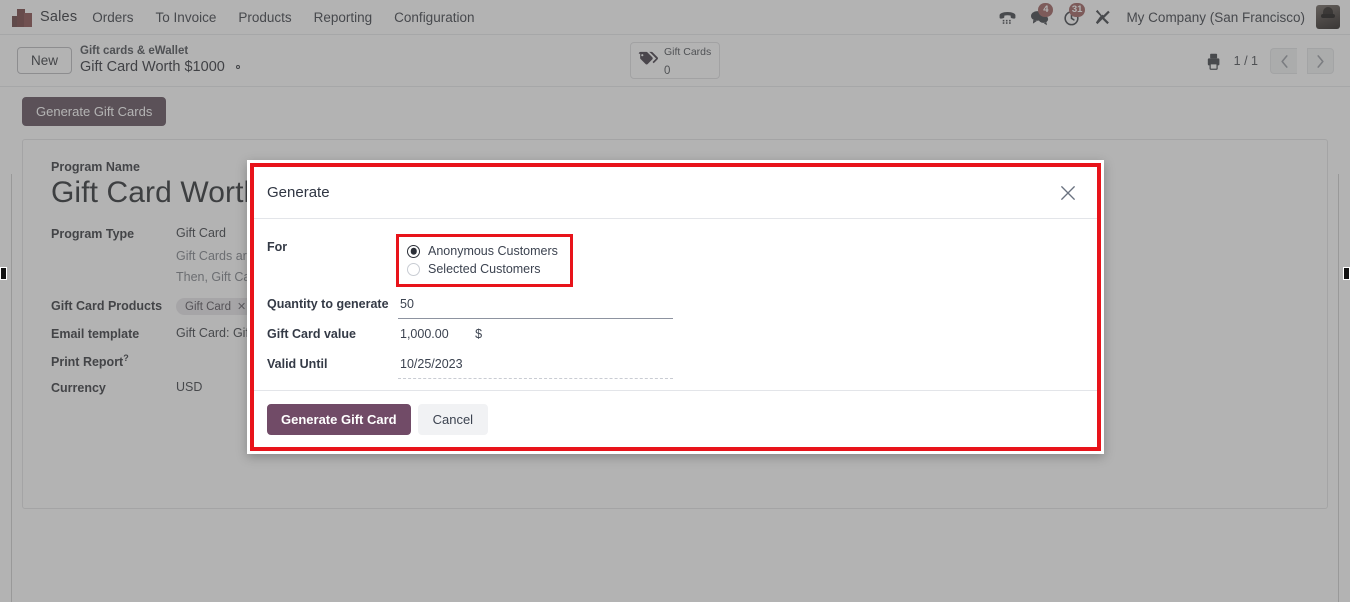  What do you see at coordinates (94, 111) in the screenshot?
I see `generate-gift-cards-button: Generate Gift Cards` at bounding box center [94, 111].